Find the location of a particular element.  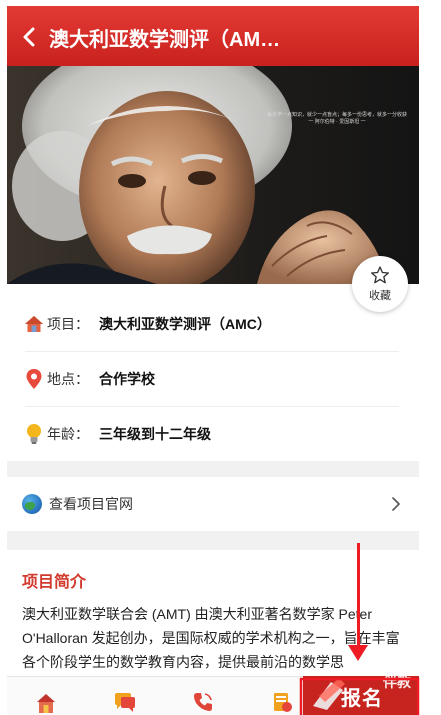

home-icon is located at coordinates (46, 703).